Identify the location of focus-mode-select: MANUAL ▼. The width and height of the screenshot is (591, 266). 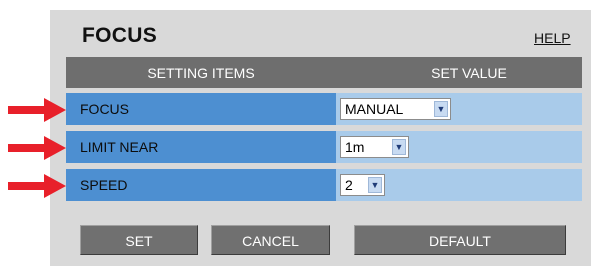
(395, 109).